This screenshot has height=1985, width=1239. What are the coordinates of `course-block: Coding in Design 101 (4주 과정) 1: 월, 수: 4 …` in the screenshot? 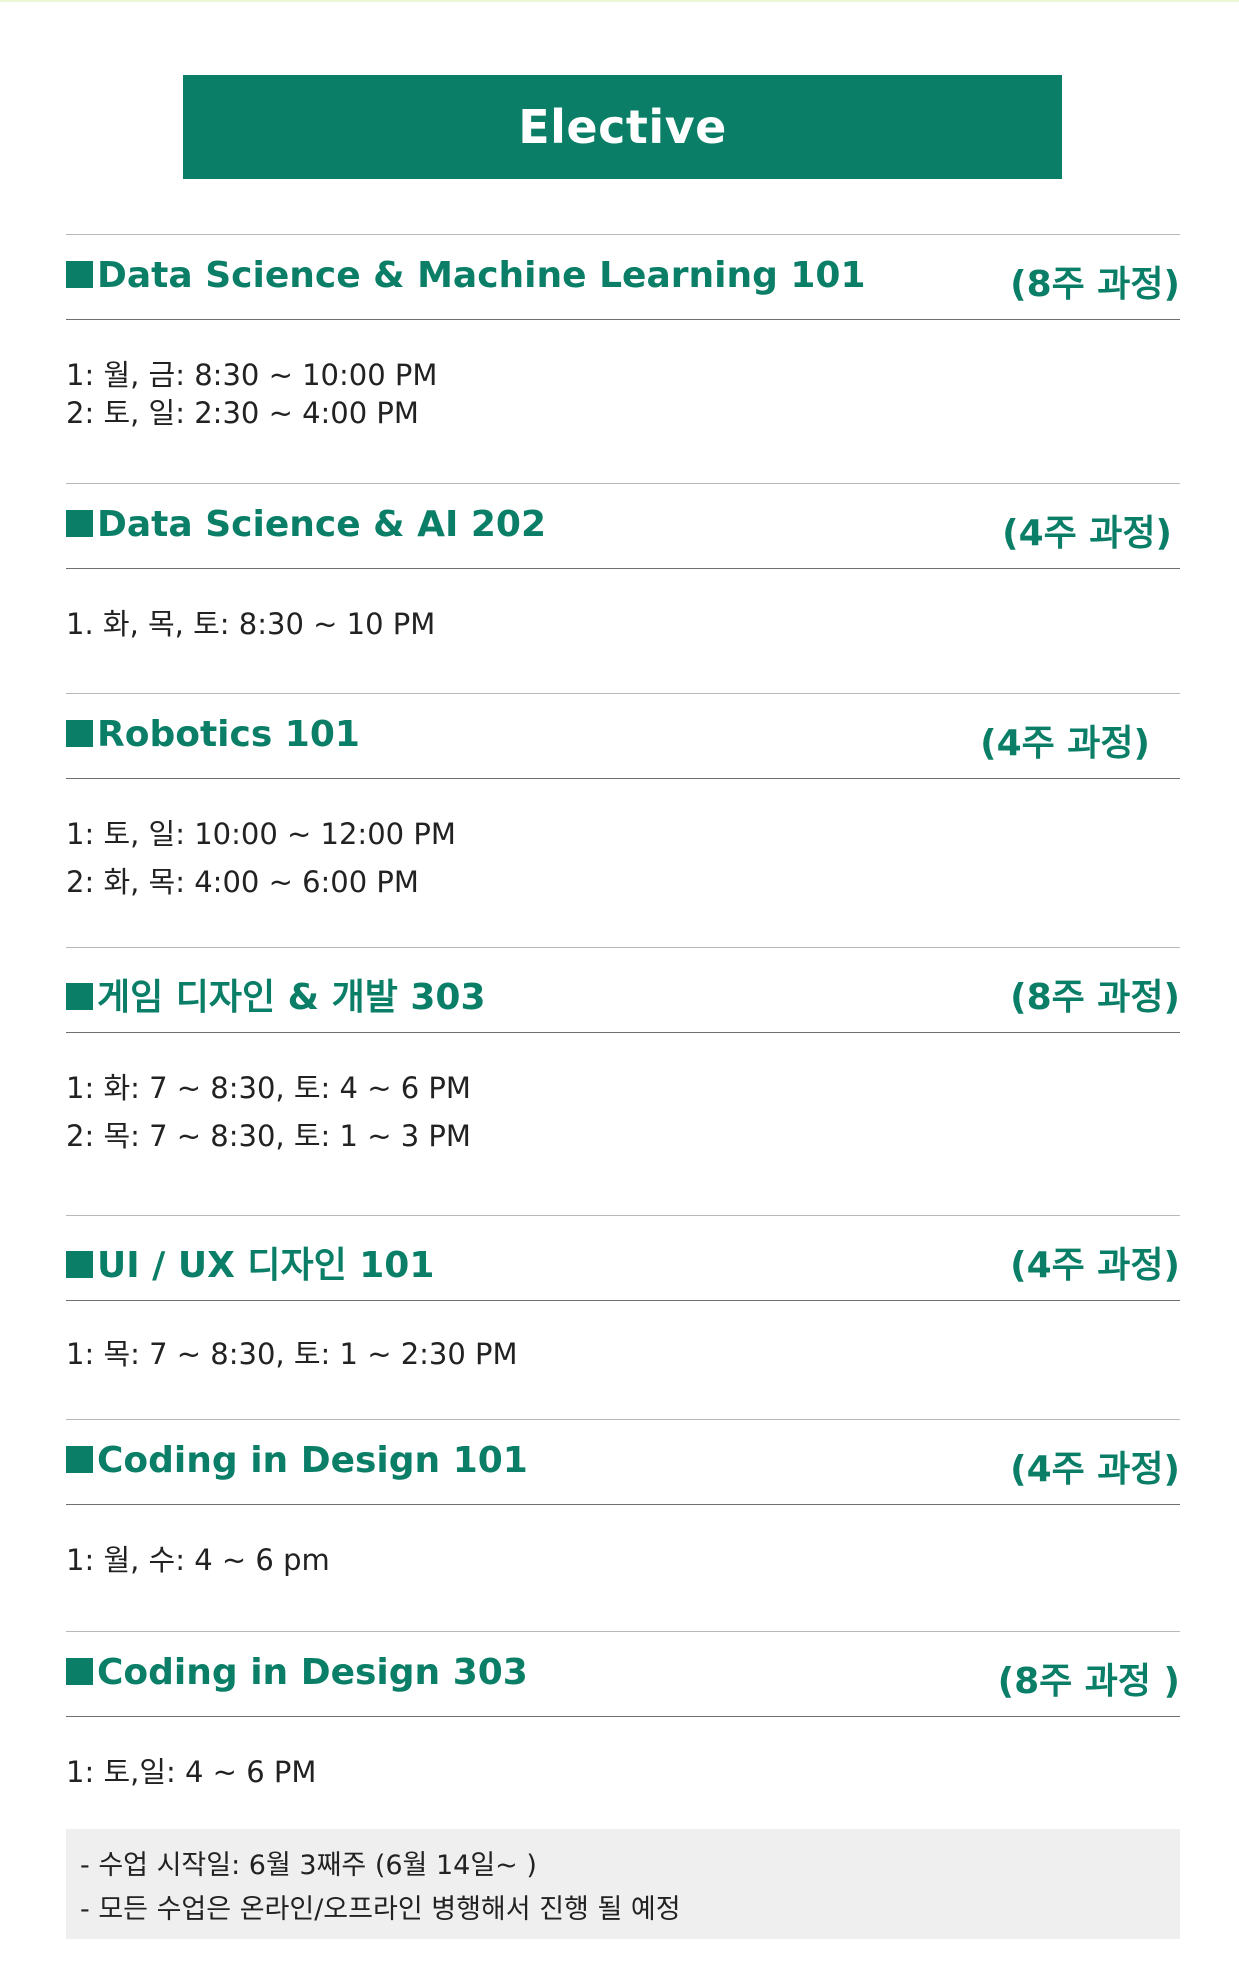 It's located at (623, 1498).